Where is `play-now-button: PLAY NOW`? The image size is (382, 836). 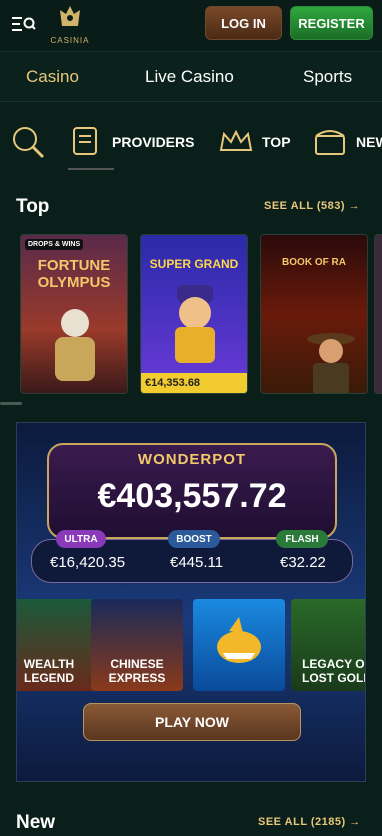
play-now-button: PLAY NOW is located at coordinates (192, 722).